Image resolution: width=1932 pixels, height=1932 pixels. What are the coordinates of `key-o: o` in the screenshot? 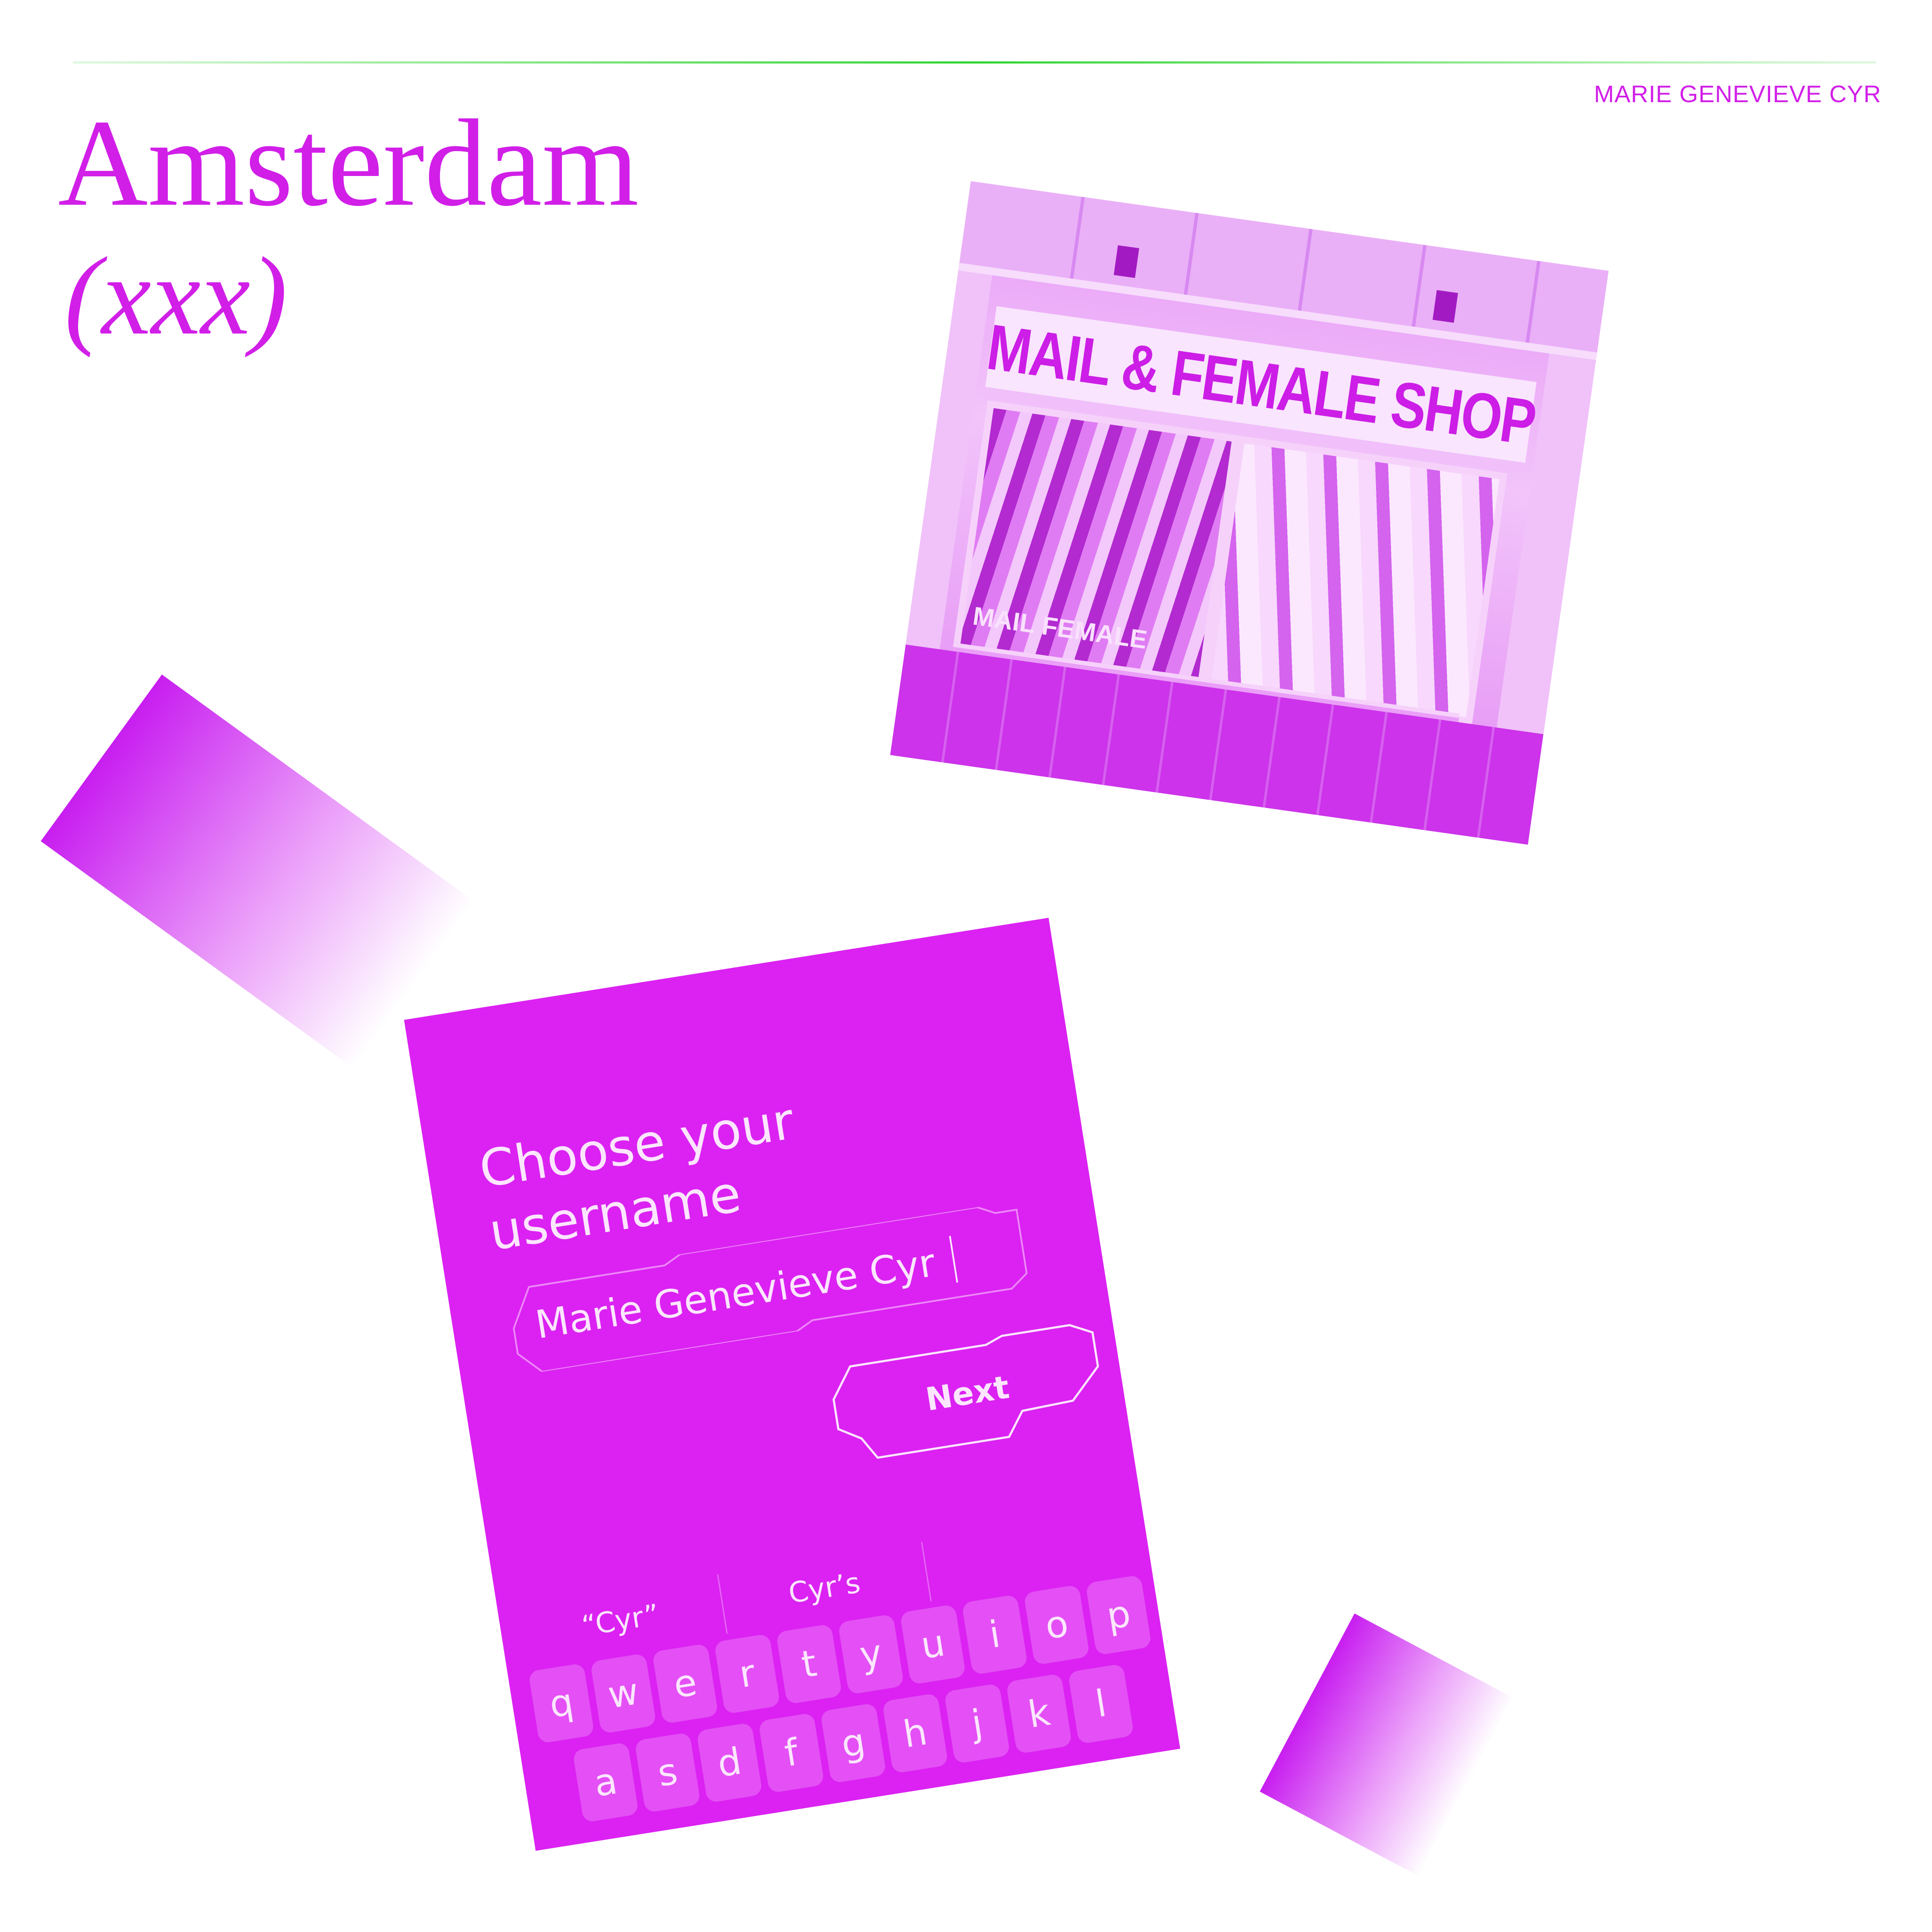 It's located at (1056, 1624).